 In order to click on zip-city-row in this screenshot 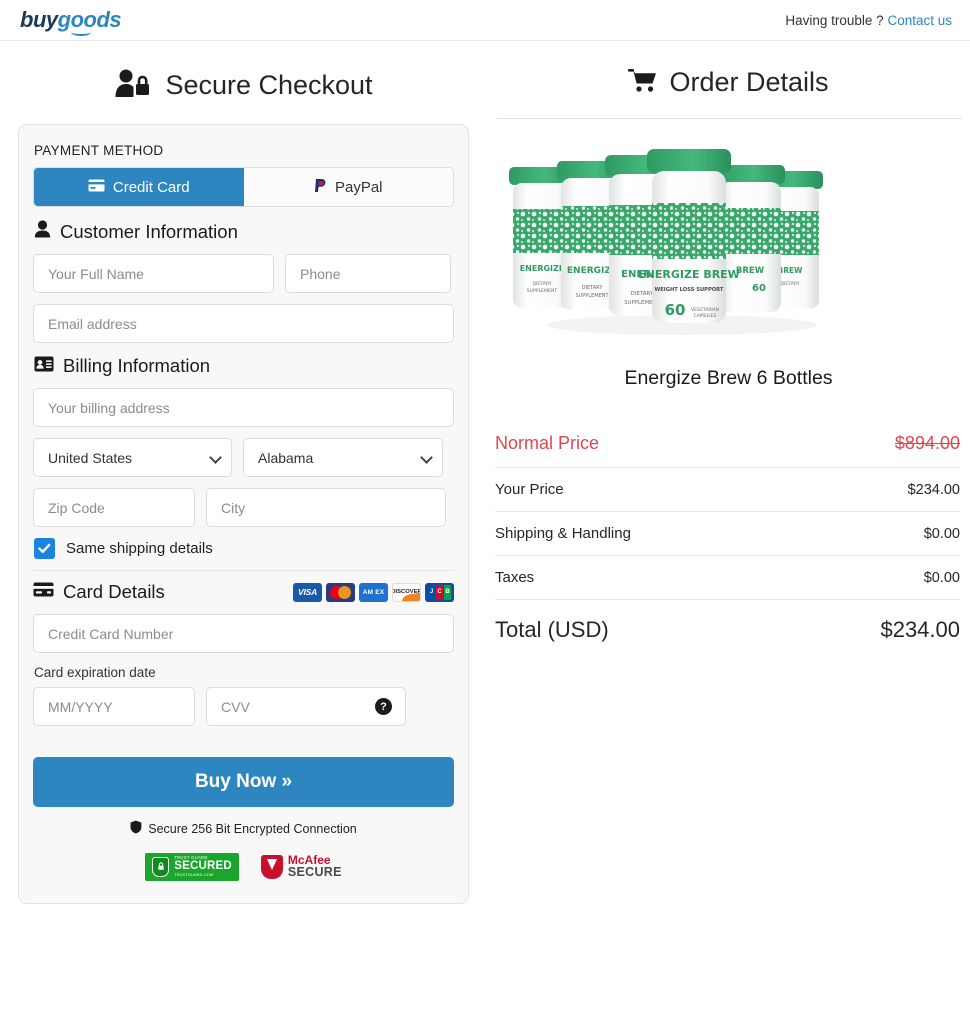, I will do `click(243, 507)`.